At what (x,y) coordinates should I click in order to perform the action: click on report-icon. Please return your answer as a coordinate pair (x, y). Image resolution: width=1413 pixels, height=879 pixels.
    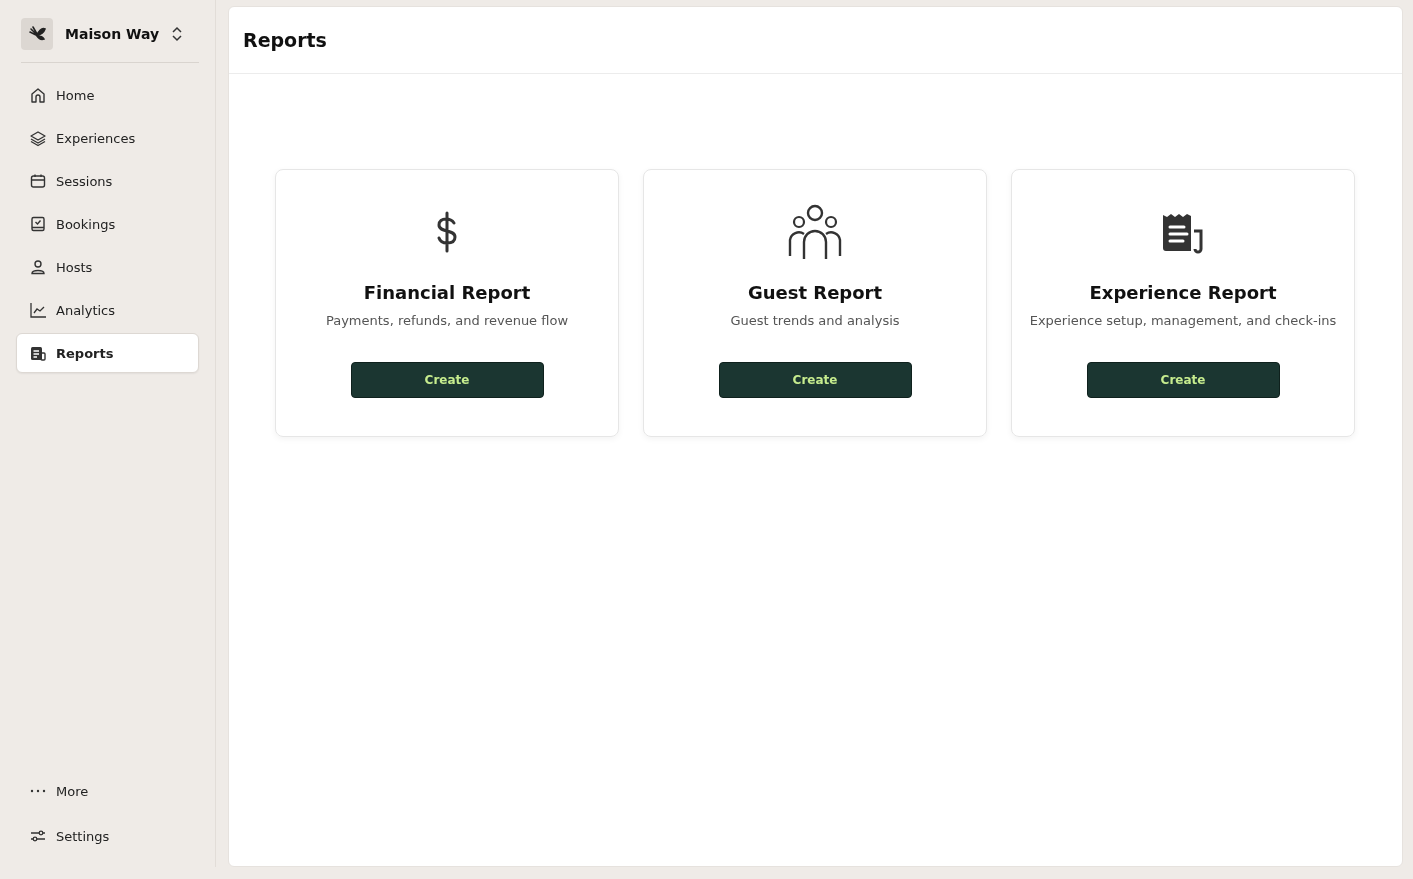
    Looking at the image, I should click on (38, 353).